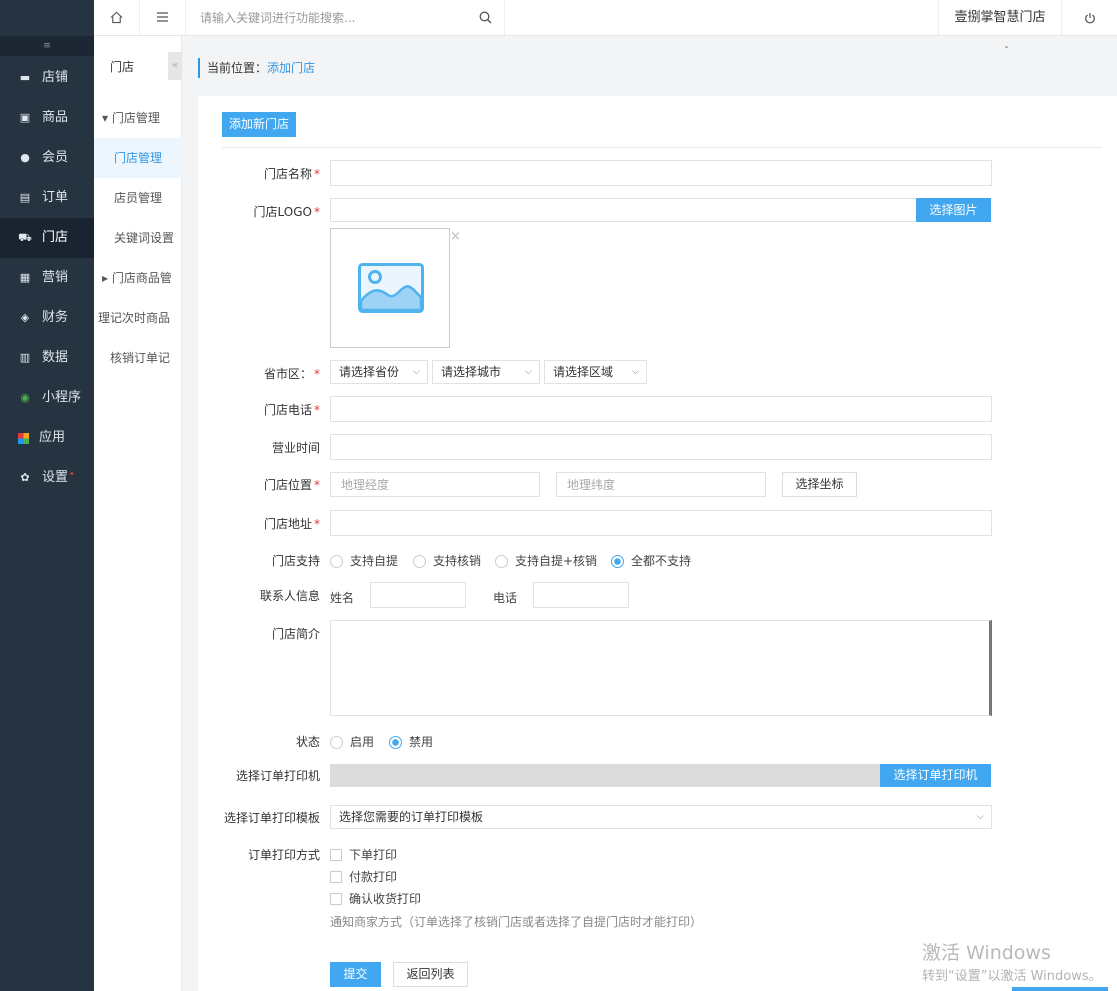 This screenshot has height=991, width=1117. I want to click on chevron-down-icon: ˇ, so click(1006, 51).